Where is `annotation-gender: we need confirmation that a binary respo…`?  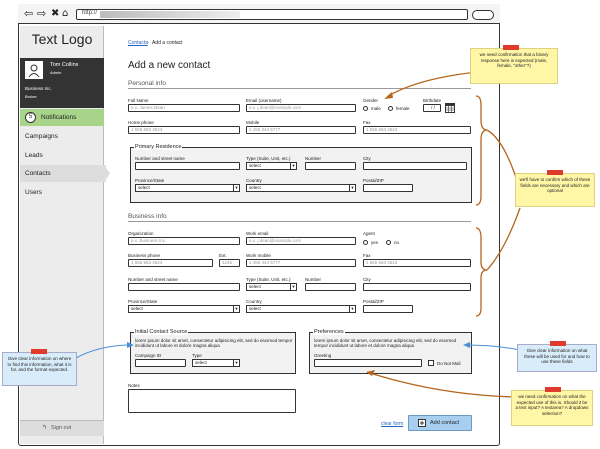
annotation-gender: we need confirmation that a binary respo… is located at coordinates (514, 66).